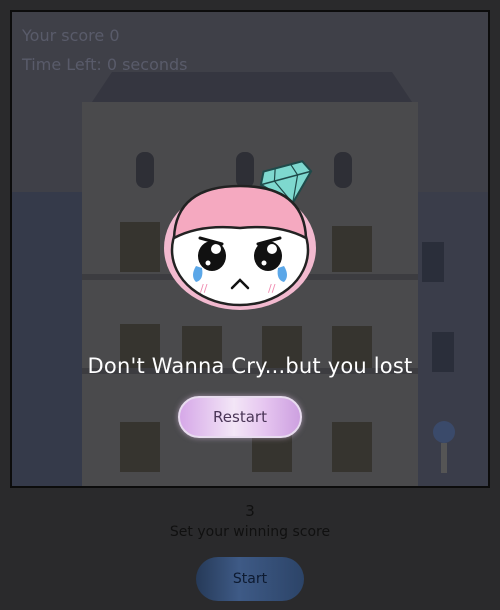 This screenshot has height=610, width=500. Describe the element at coordinates (71, 35) in the screenshot. I see `score-label: Your score 0` at that location.